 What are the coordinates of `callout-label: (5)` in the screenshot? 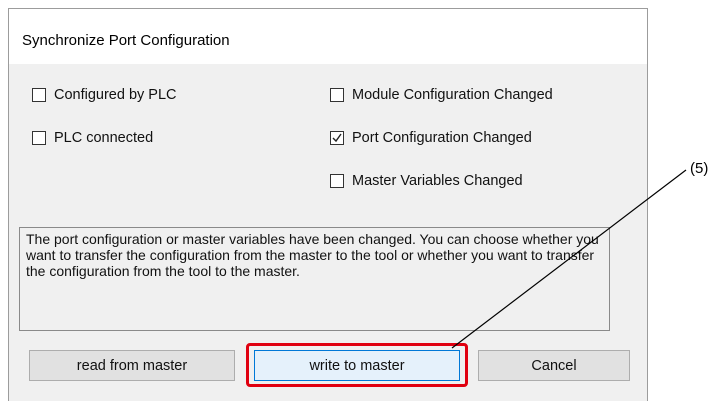 It's located at (699, 168).